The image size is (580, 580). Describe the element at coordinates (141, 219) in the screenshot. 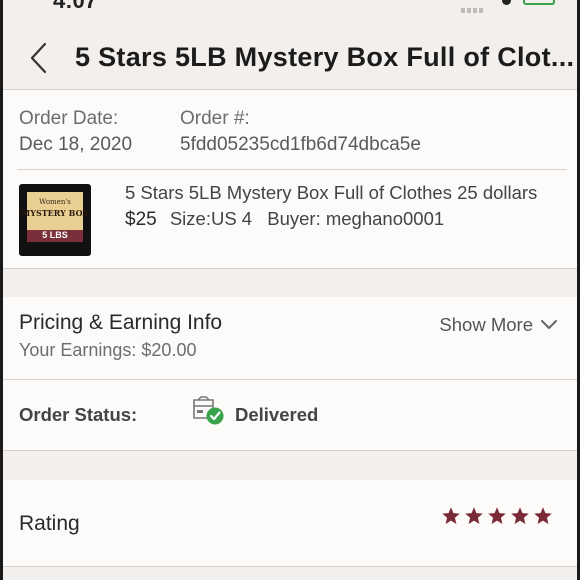

I see `product-price: $25` at that location.